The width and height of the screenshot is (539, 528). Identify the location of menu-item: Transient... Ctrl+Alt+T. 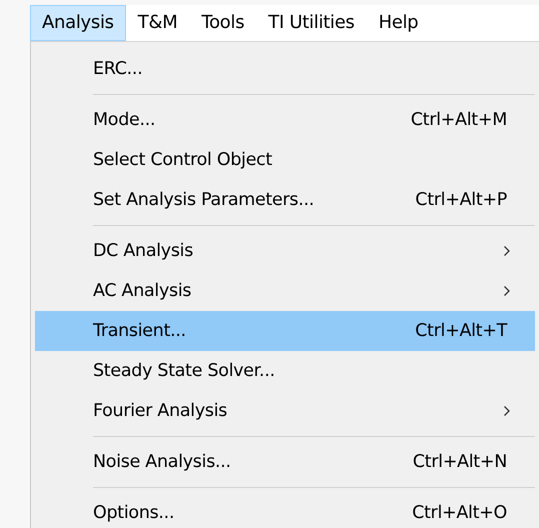
(285, 331).